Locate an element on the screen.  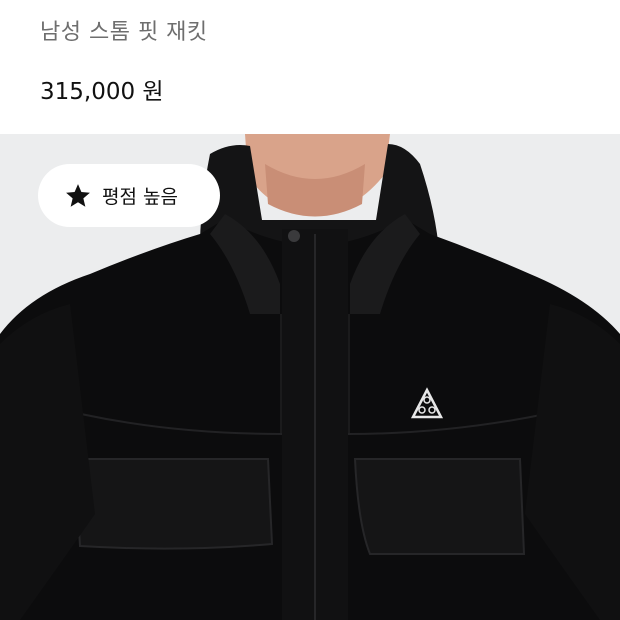
right-chest-pocket is located at coordinates (439, 506).